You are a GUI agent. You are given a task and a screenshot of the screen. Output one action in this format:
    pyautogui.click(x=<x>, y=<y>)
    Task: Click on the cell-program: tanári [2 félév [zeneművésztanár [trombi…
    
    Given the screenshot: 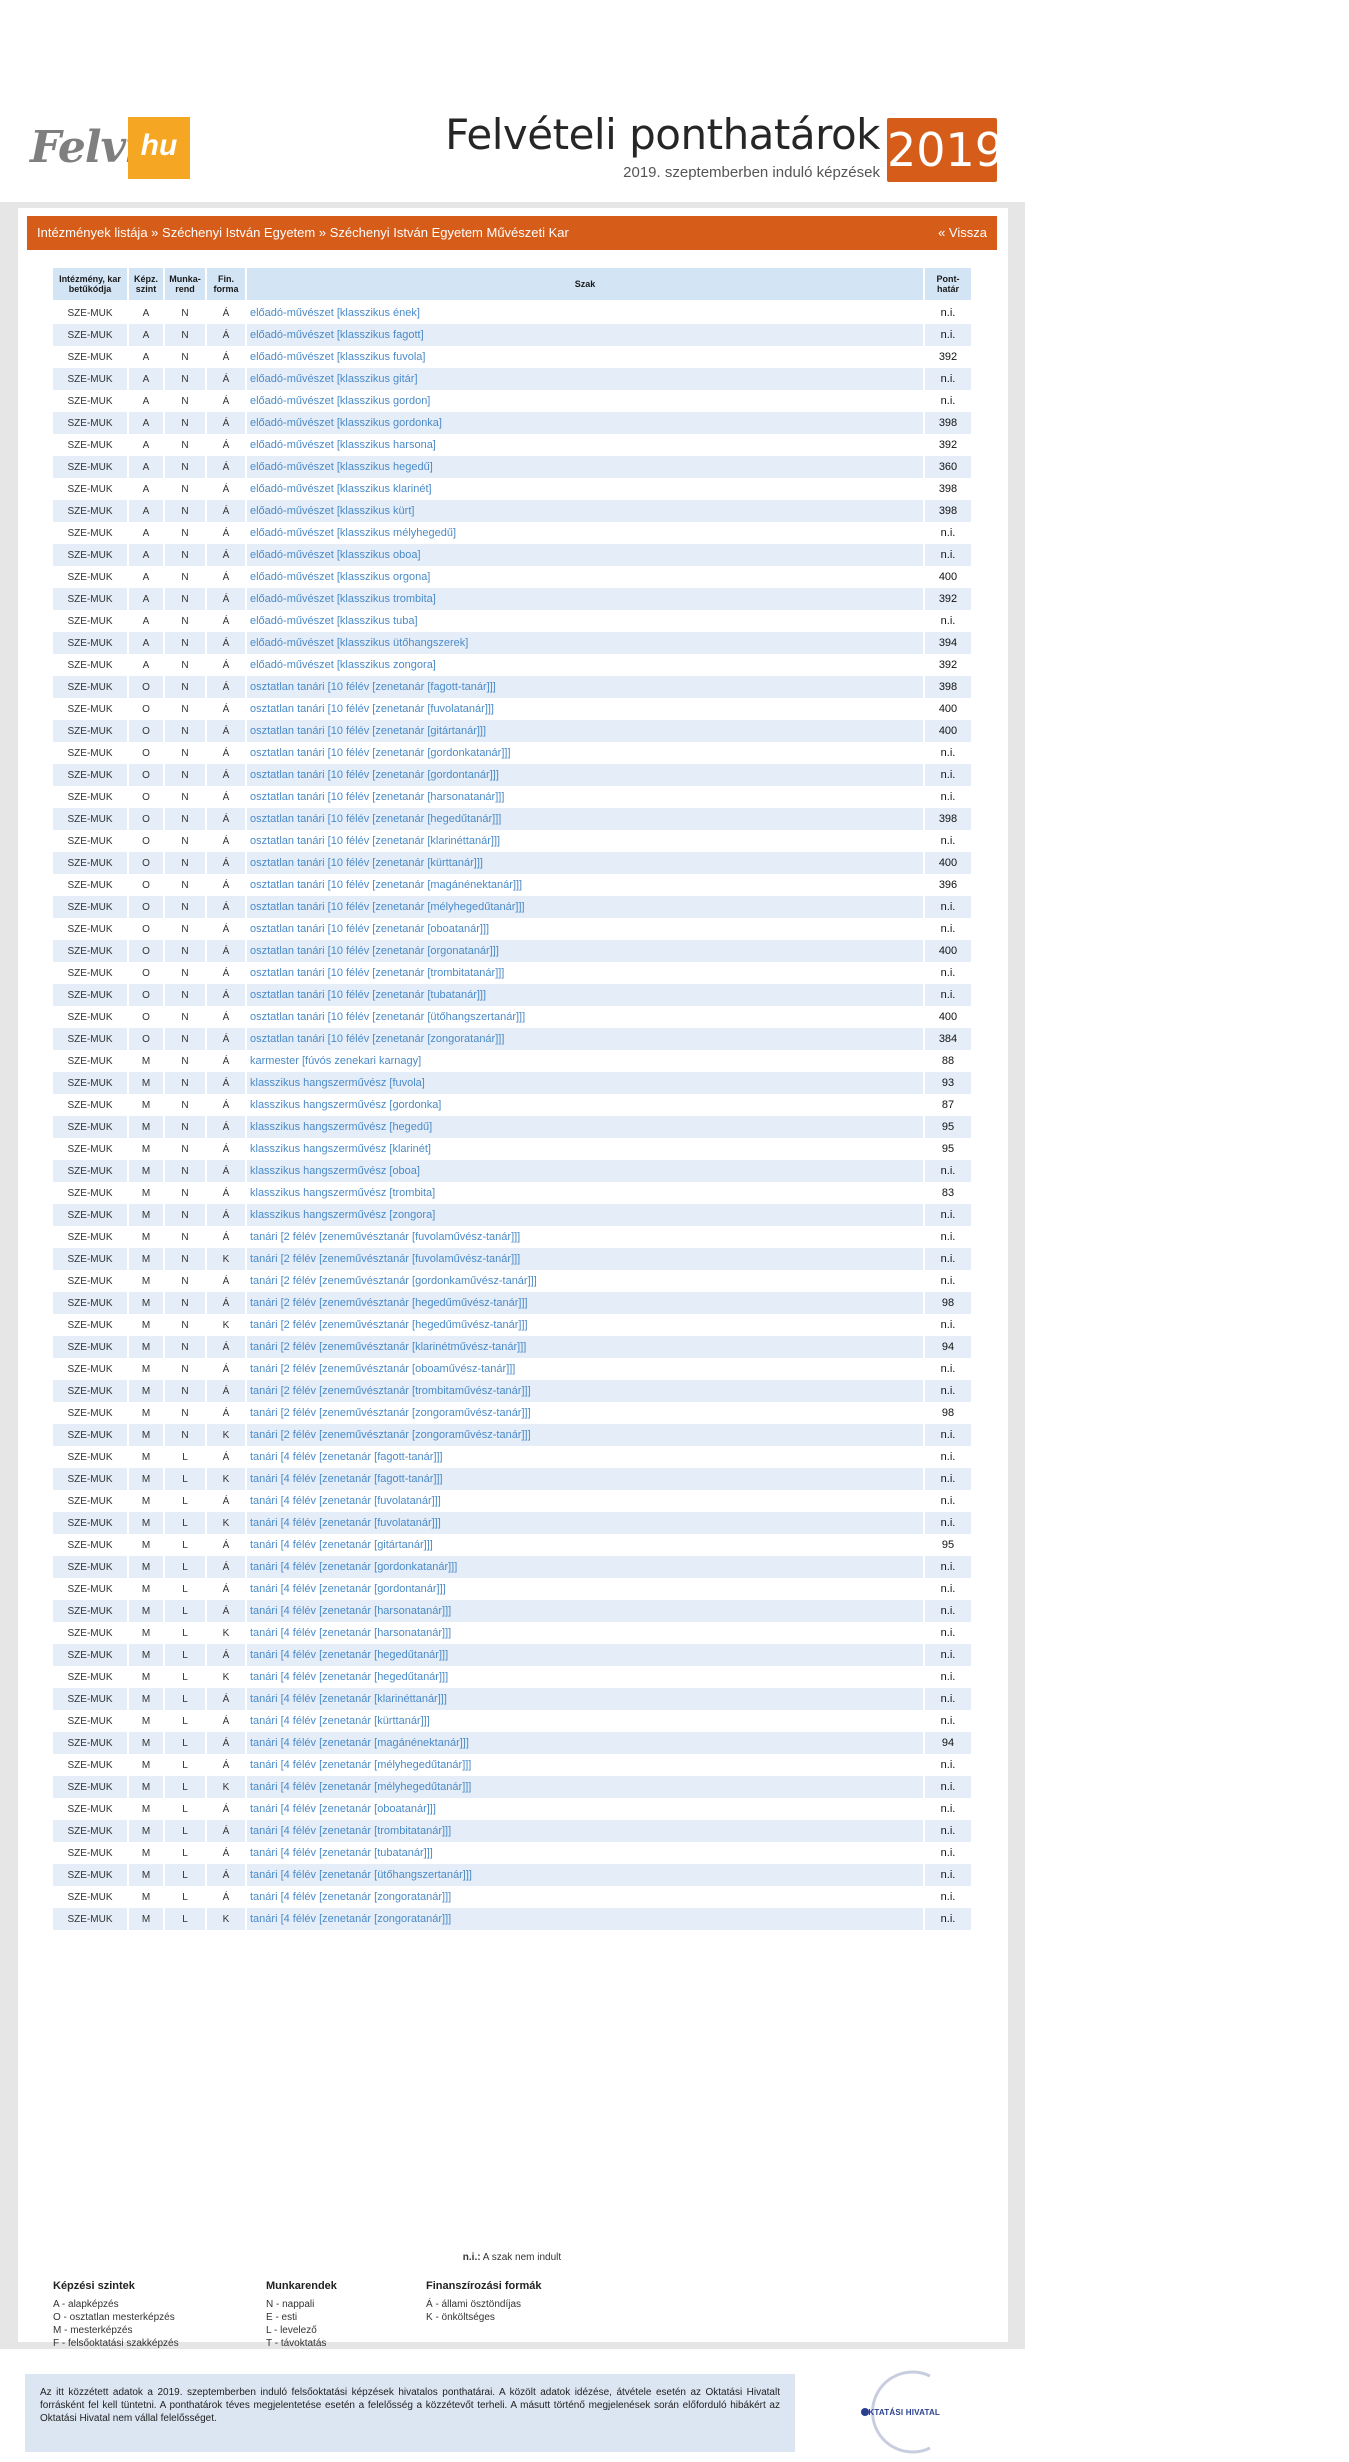 What is the action you would take?
    pyautogui.click(x=585, y=1391)
    